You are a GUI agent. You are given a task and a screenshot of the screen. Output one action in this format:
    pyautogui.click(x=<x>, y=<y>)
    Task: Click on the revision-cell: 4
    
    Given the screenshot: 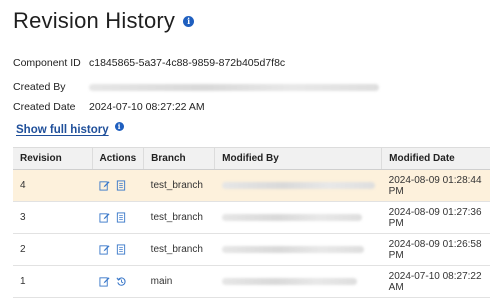 What is the action you would take?
    pyautogui.click(x=52, y=185)
    